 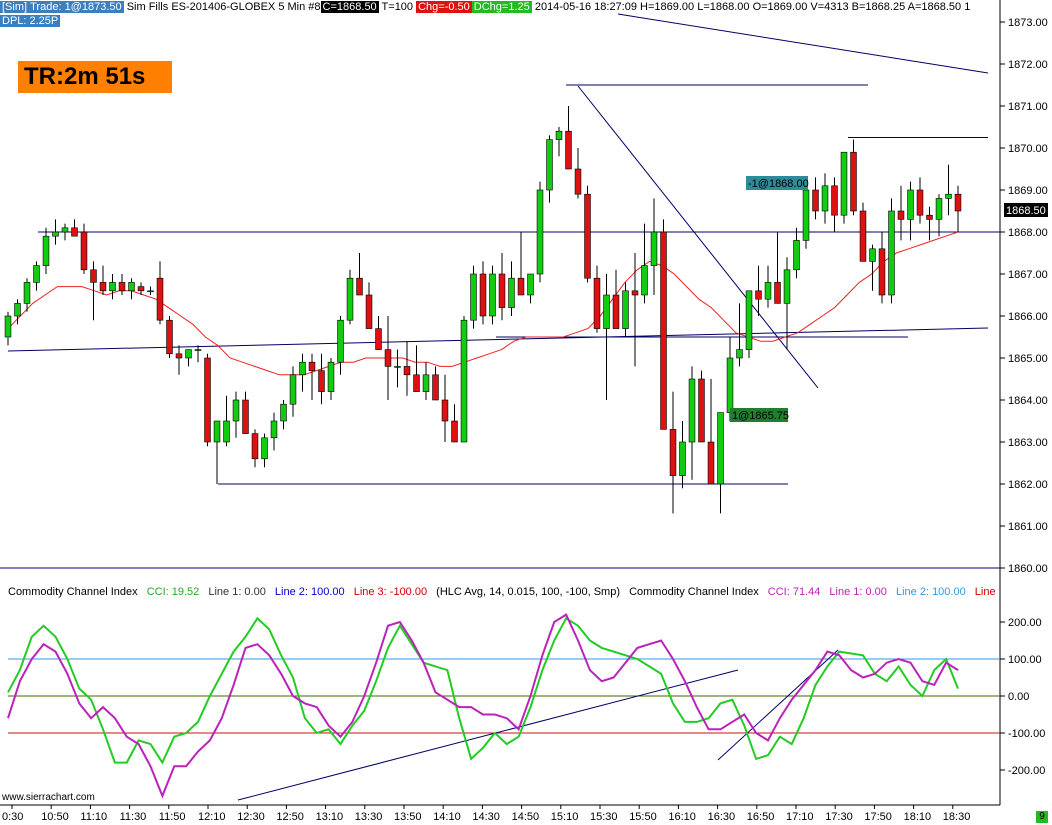 I want to click on website-label: www.sierrachart.com, so click(x=48, y=797).